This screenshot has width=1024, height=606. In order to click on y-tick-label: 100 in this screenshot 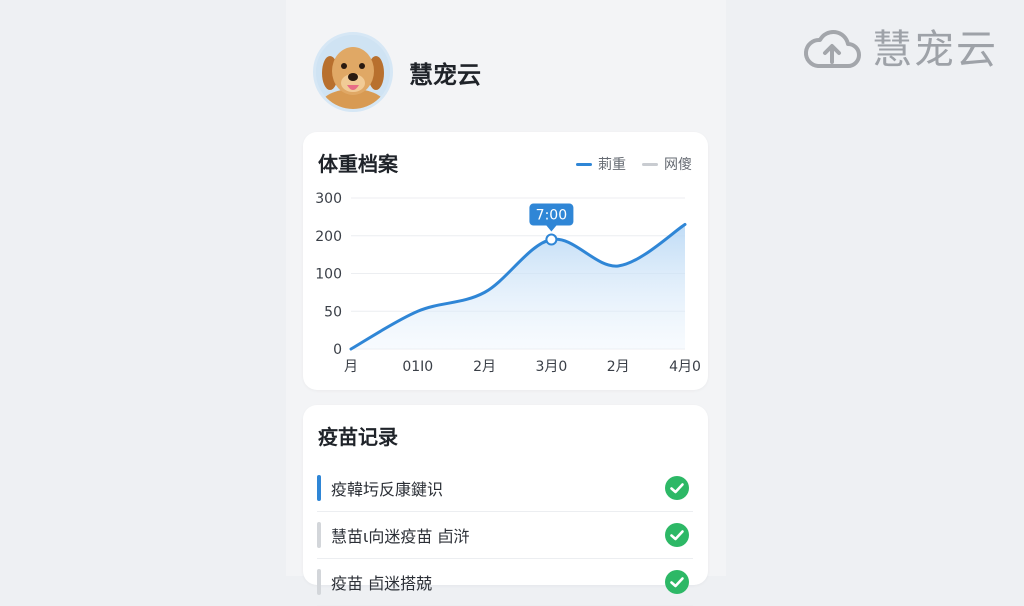, I will do `click(328, 275)`.